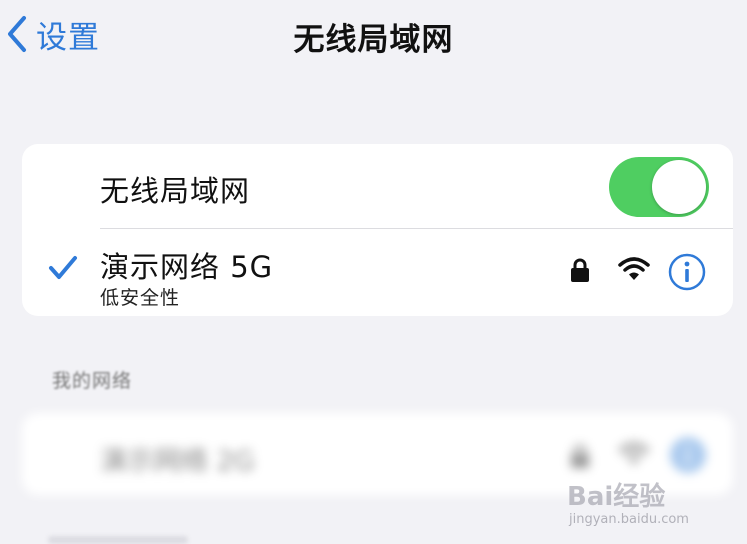 The height and width of the screenshot is (544, 747). I want to click on watermark-url: jingyan.baidu.com, so click(629, 519).